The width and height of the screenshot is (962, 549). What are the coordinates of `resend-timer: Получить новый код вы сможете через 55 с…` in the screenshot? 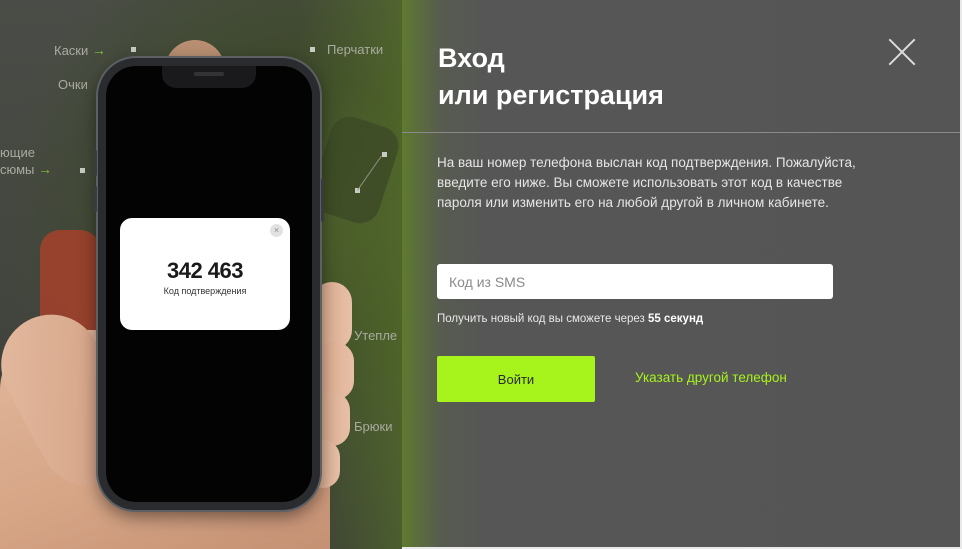 It's located at (570, 319).